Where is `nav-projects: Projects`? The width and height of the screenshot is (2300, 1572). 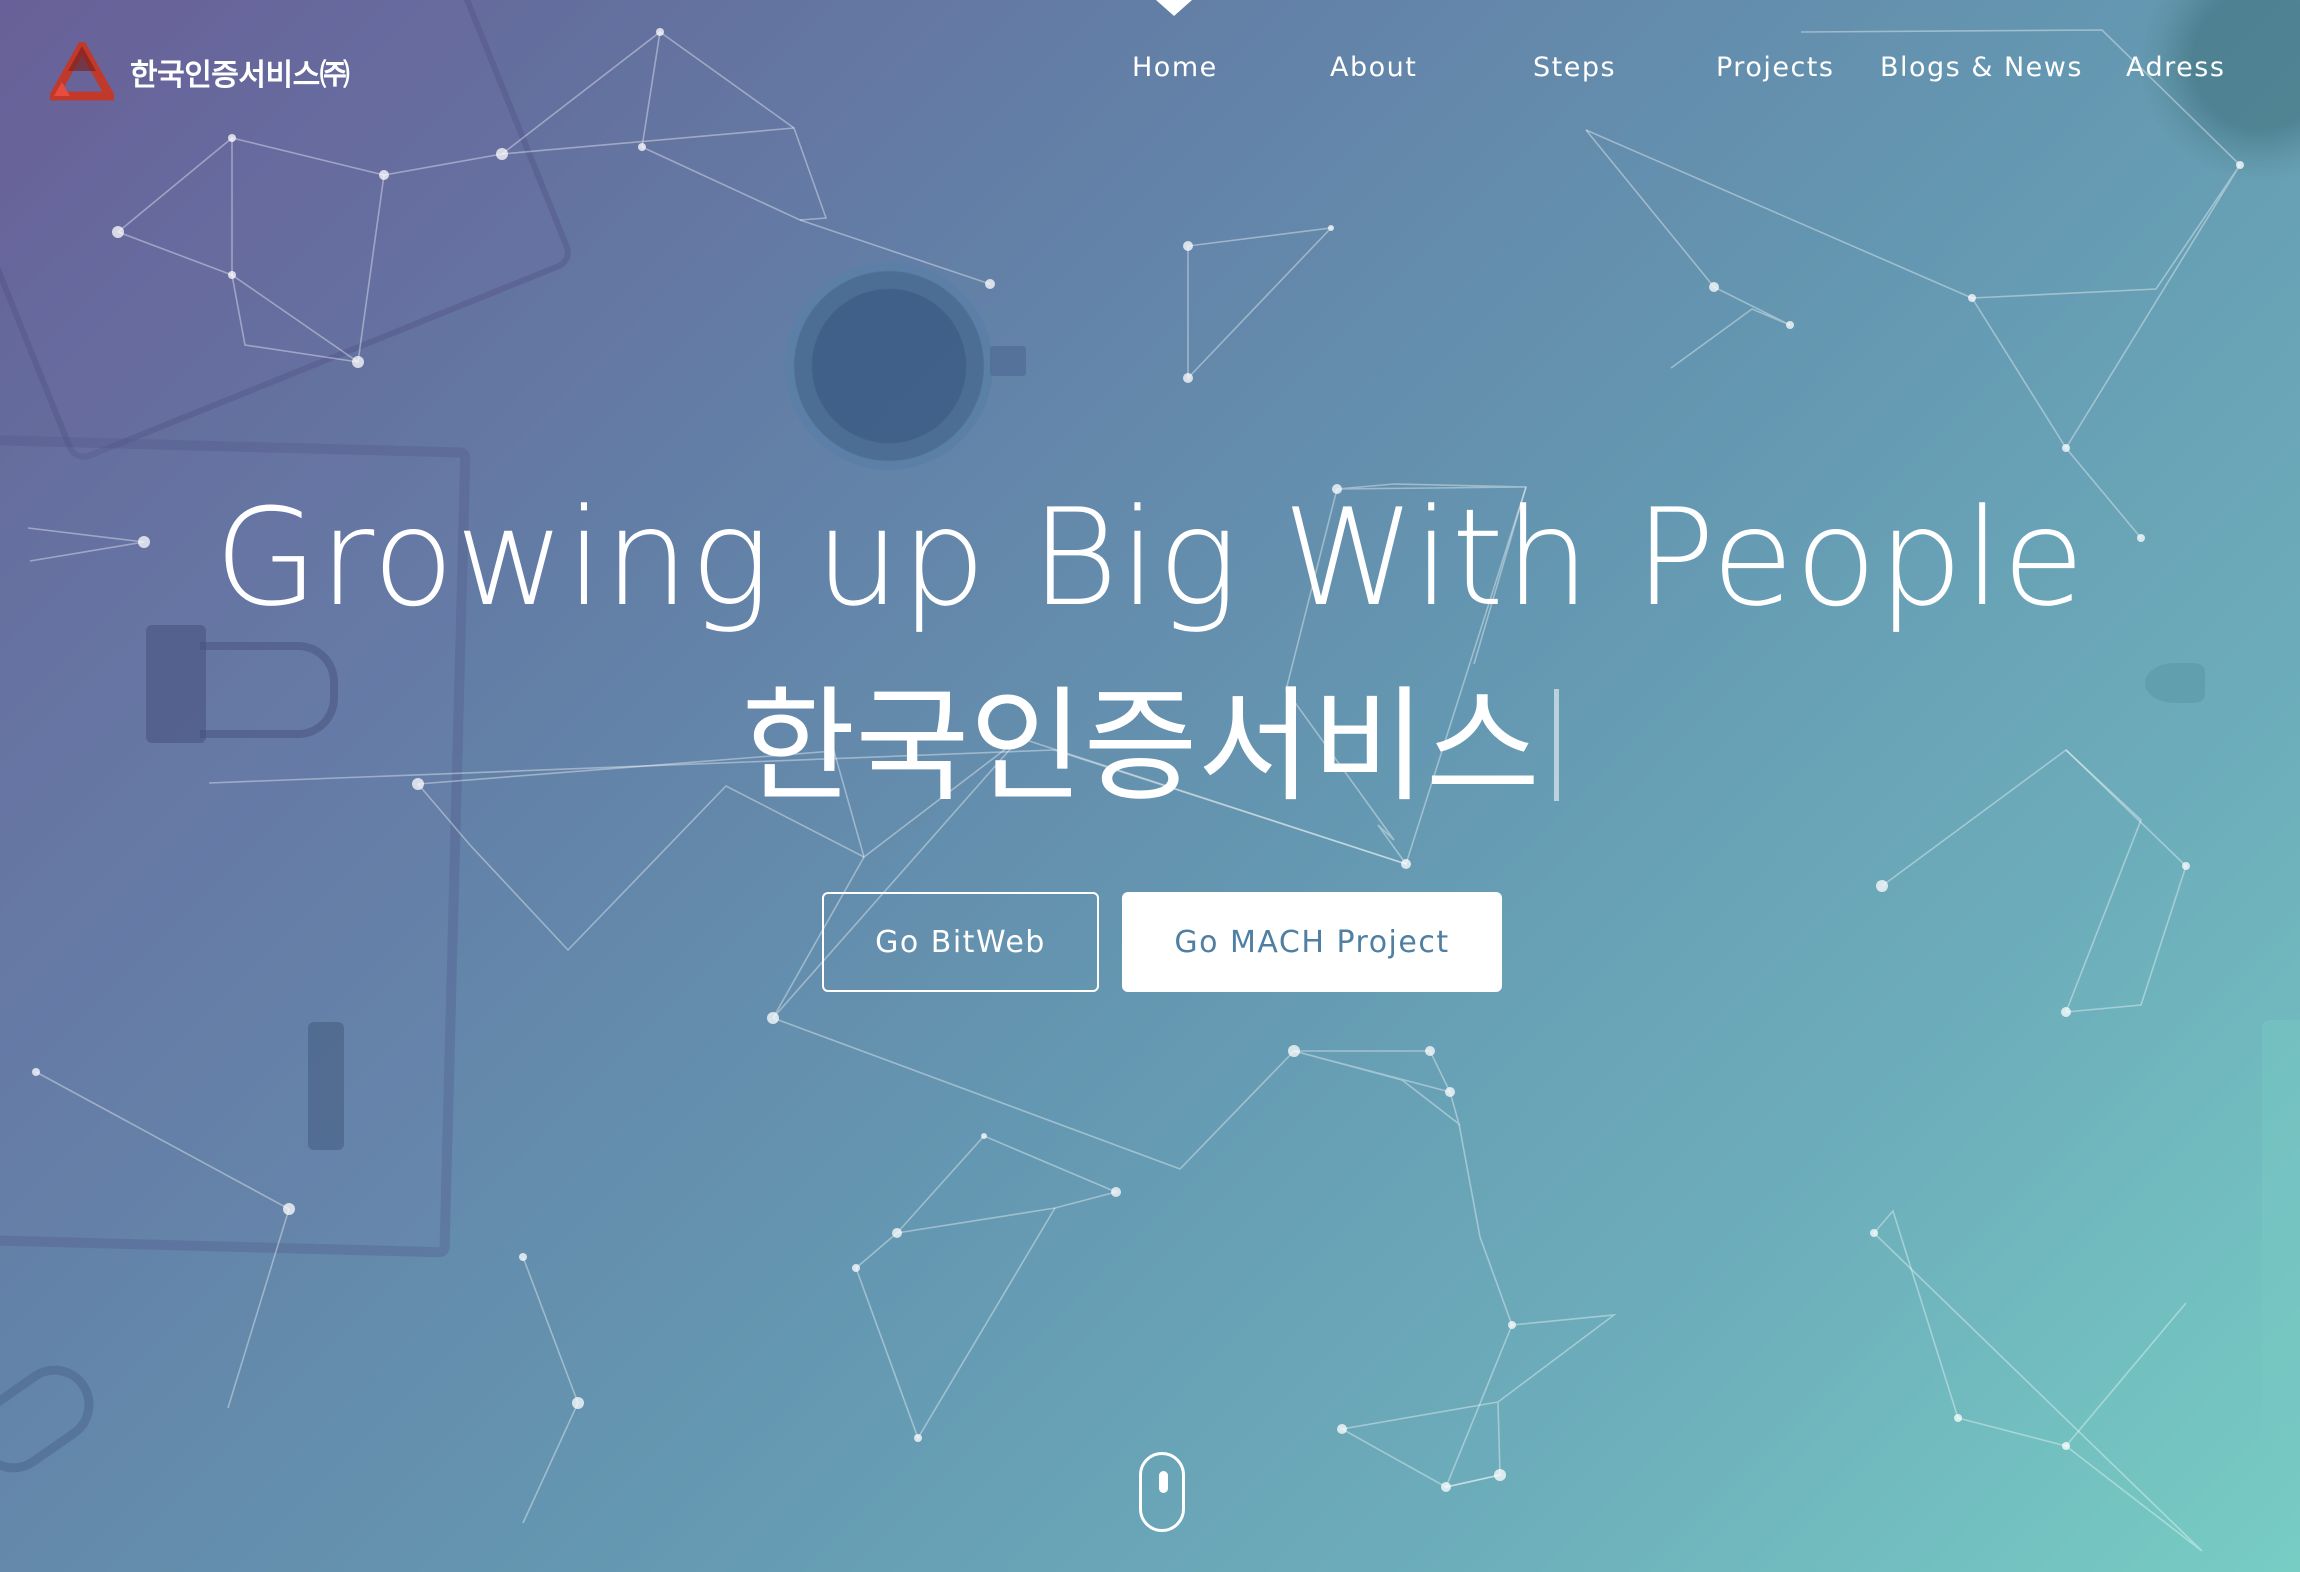 nav-projects: Projects is located at coordinates (1775, 67).